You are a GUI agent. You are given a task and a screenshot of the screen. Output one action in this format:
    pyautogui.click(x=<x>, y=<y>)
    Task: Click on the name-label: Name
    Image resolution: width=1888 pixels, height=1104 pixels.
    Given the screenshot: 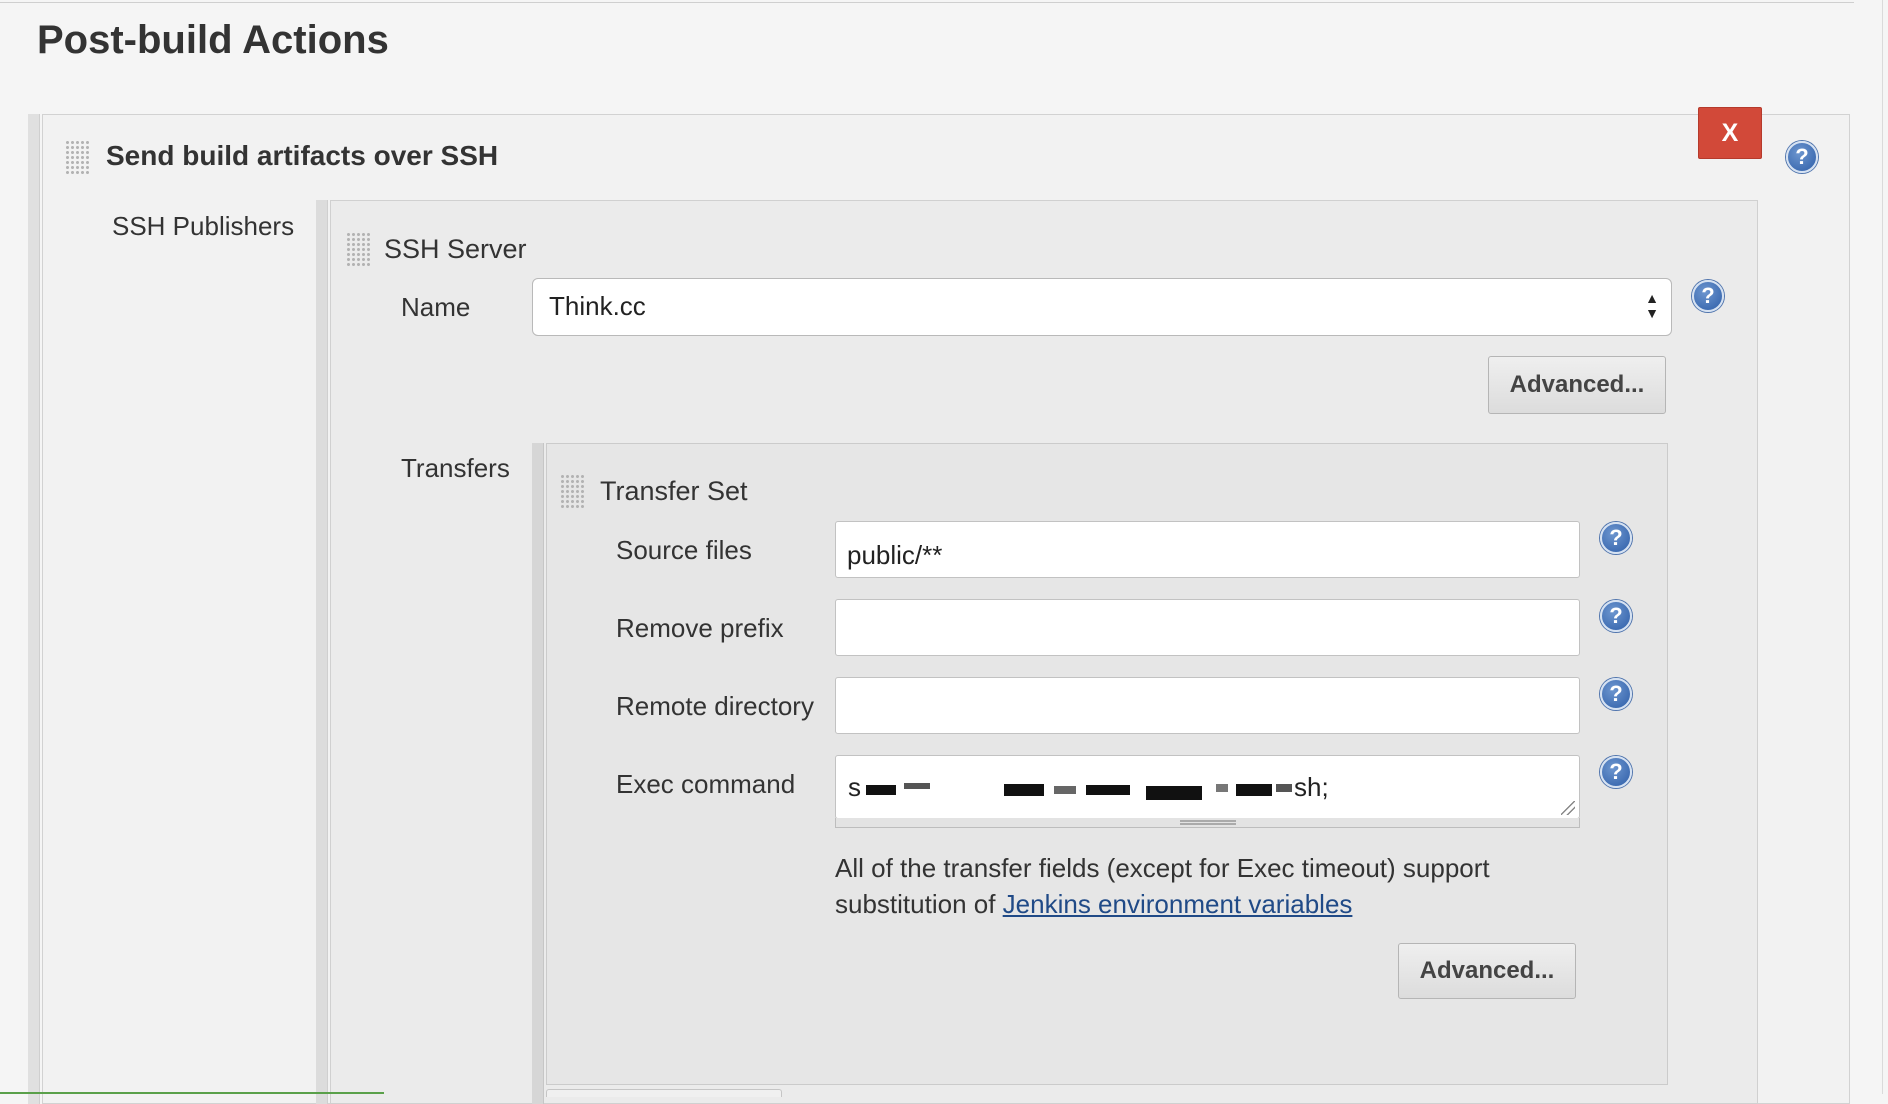 What is the action you would take?
    pyautogui.click(x=436, y=307)
    